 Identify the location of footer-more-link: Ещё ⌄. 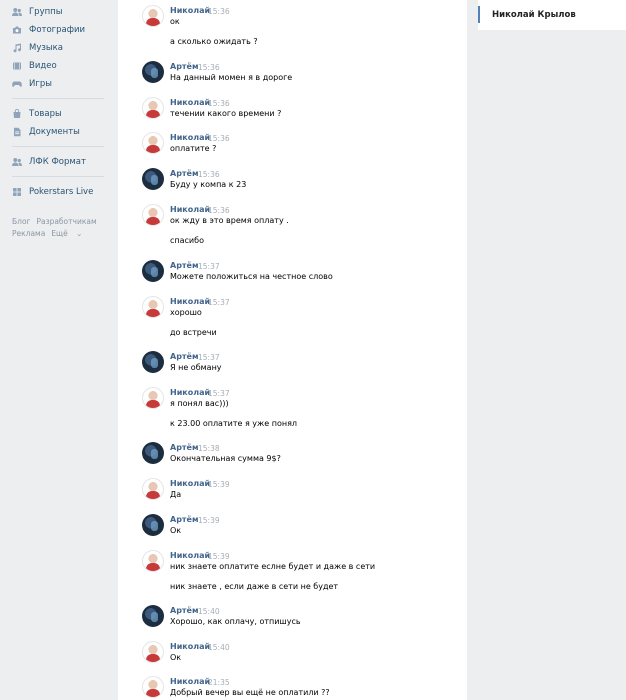
(69, 233).